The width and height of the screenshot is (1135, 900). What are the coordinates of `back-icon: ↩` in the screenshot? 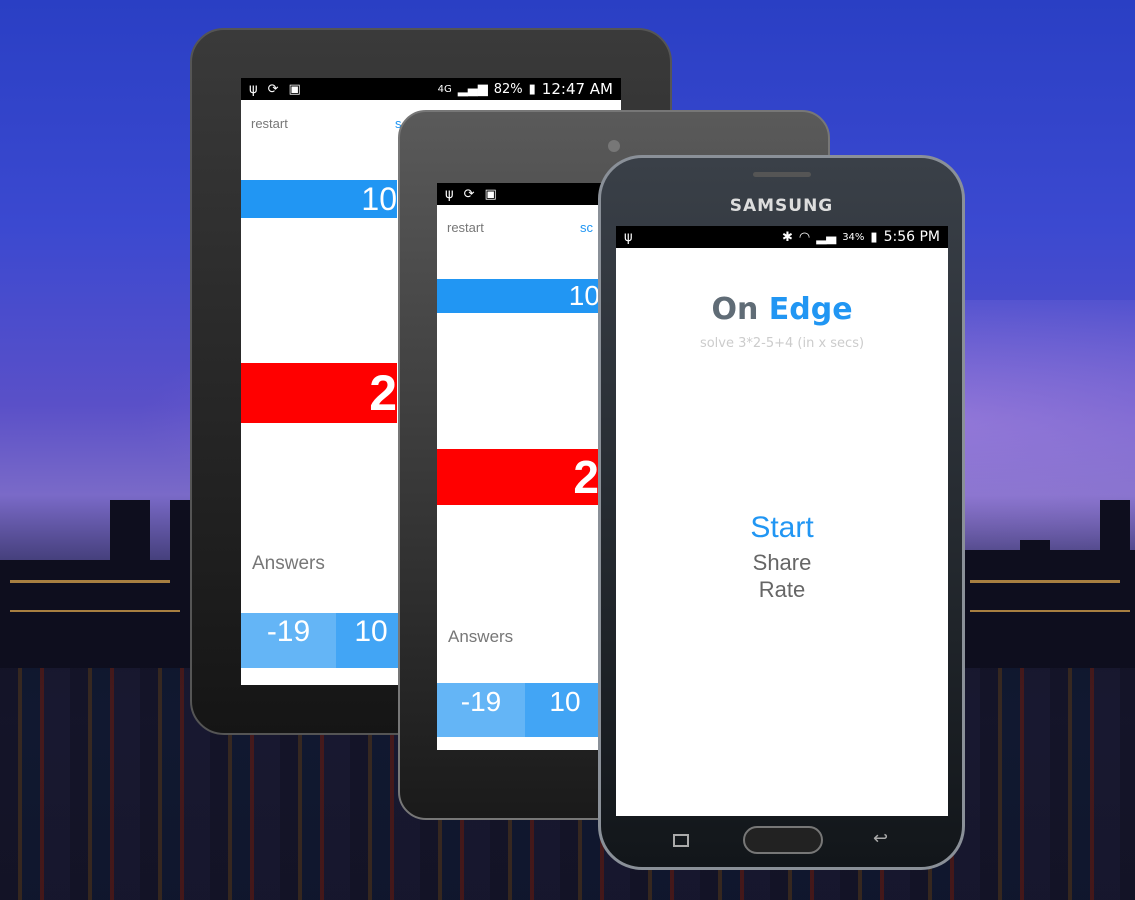 It's located at (880, 838).